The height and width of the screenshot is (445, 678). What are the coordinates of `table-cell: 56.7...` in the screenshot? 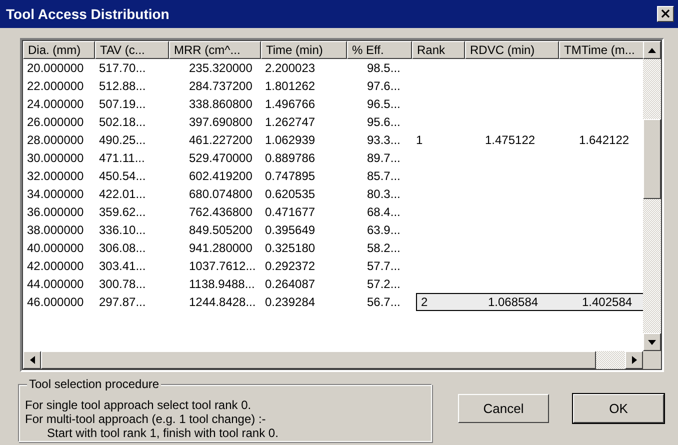 It's located at (383, 302).